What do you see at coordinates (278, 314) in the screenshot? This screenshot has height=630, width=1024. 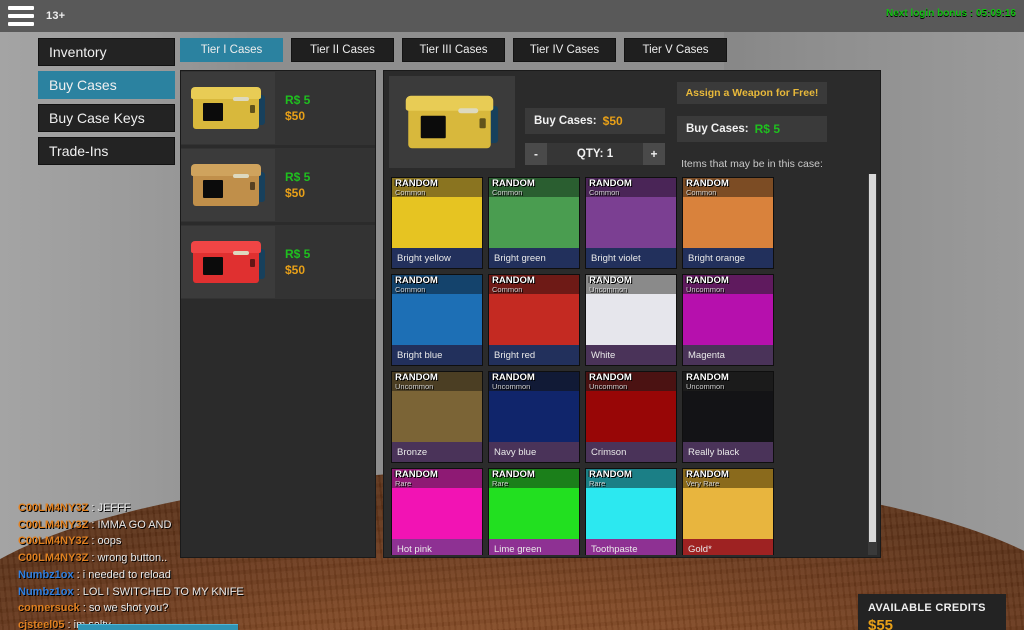 I see `case-list-panel: R$ 5 $50 R$ 5 $50 R$ 5 $50` at bounding box center [278, 314].